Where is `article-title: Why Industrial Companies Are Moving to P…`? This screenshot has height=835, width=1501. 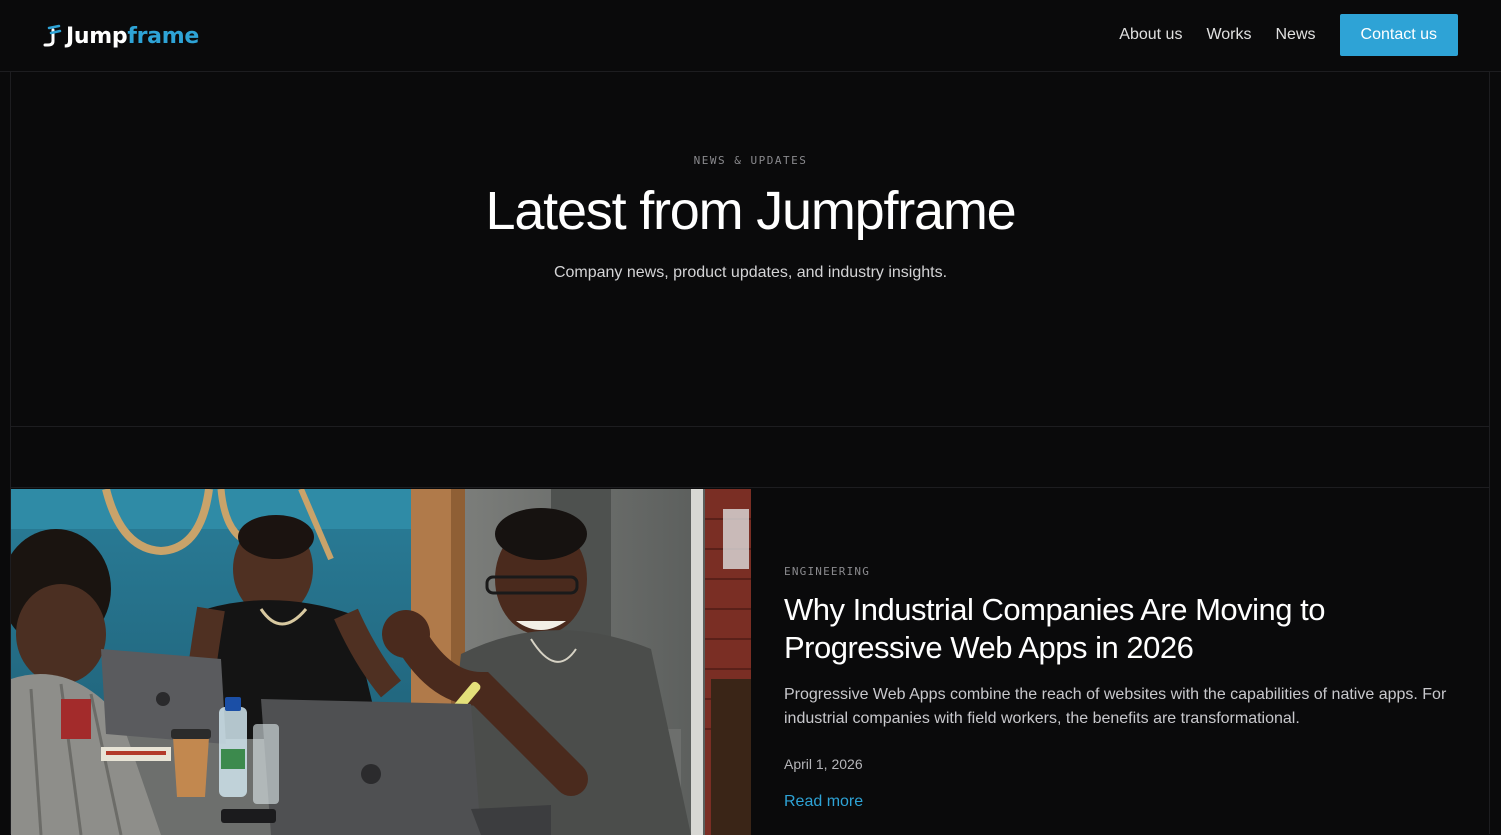 article-title: Why Industrial Companies Are Moving to P… is located at coordinates (1104, 629).